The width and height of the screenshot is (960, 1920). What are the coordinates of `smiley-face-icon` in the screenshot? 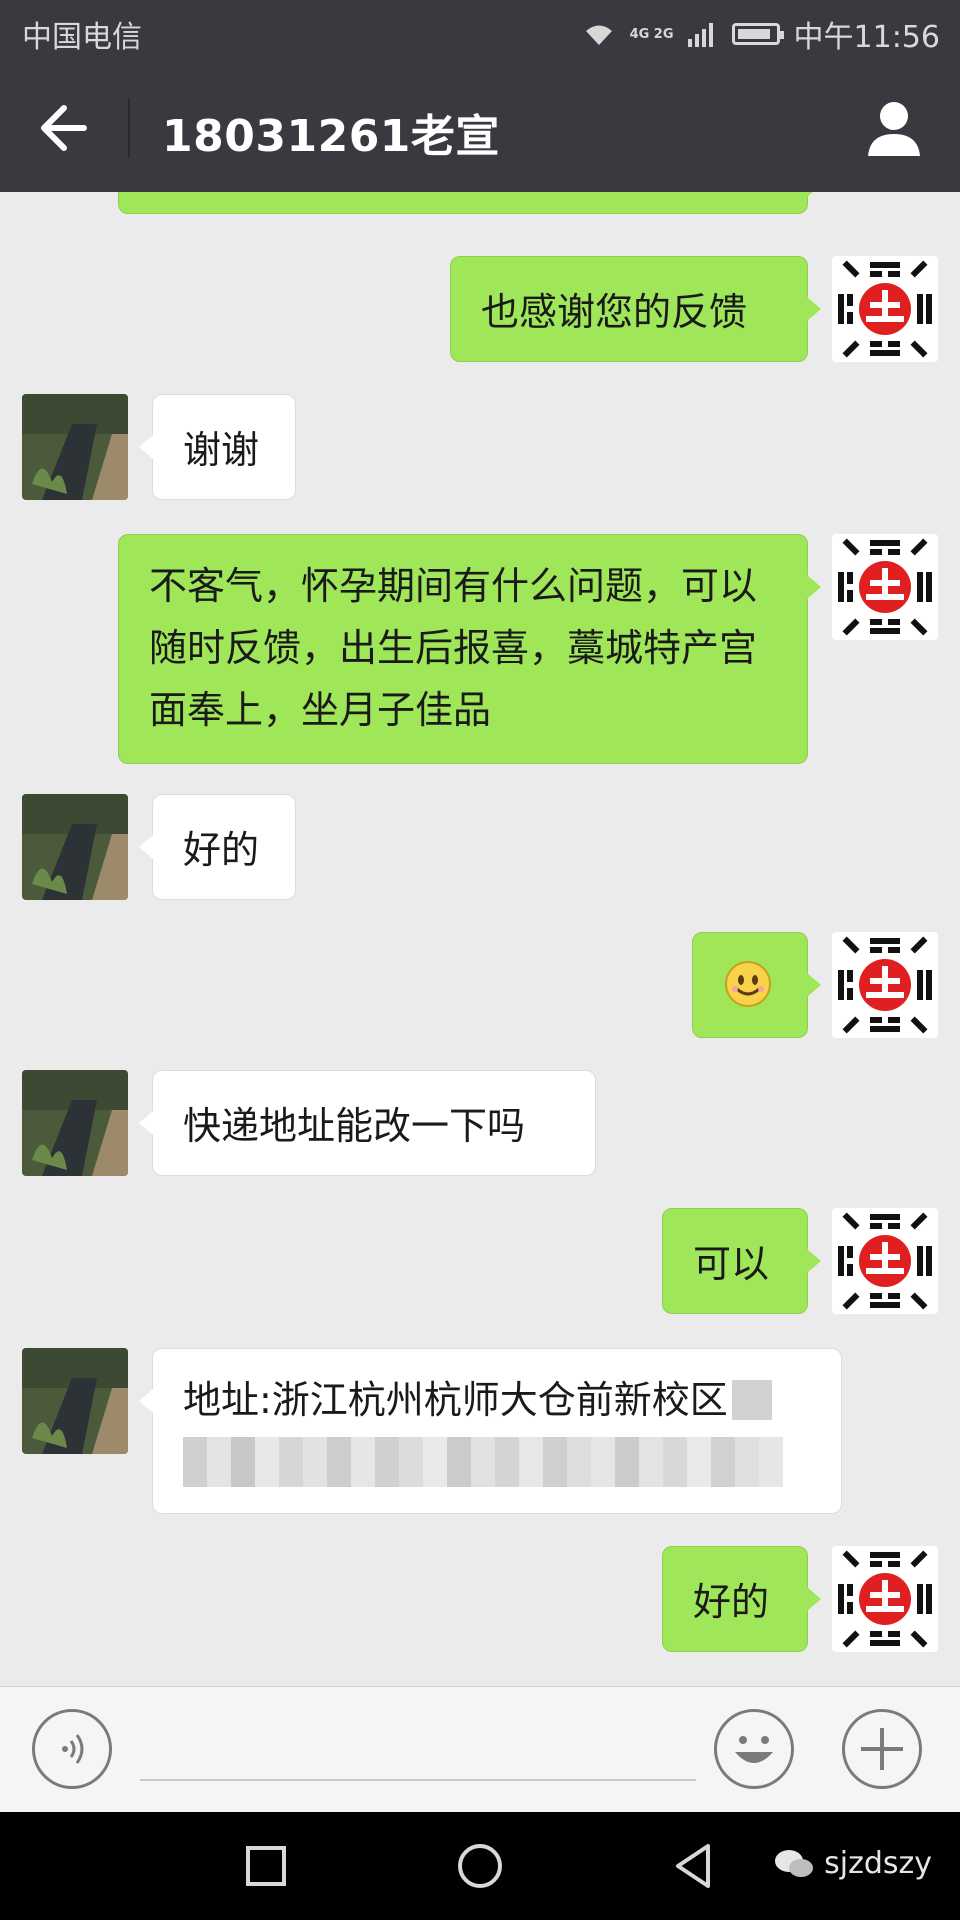 It's located at (754, 1749).